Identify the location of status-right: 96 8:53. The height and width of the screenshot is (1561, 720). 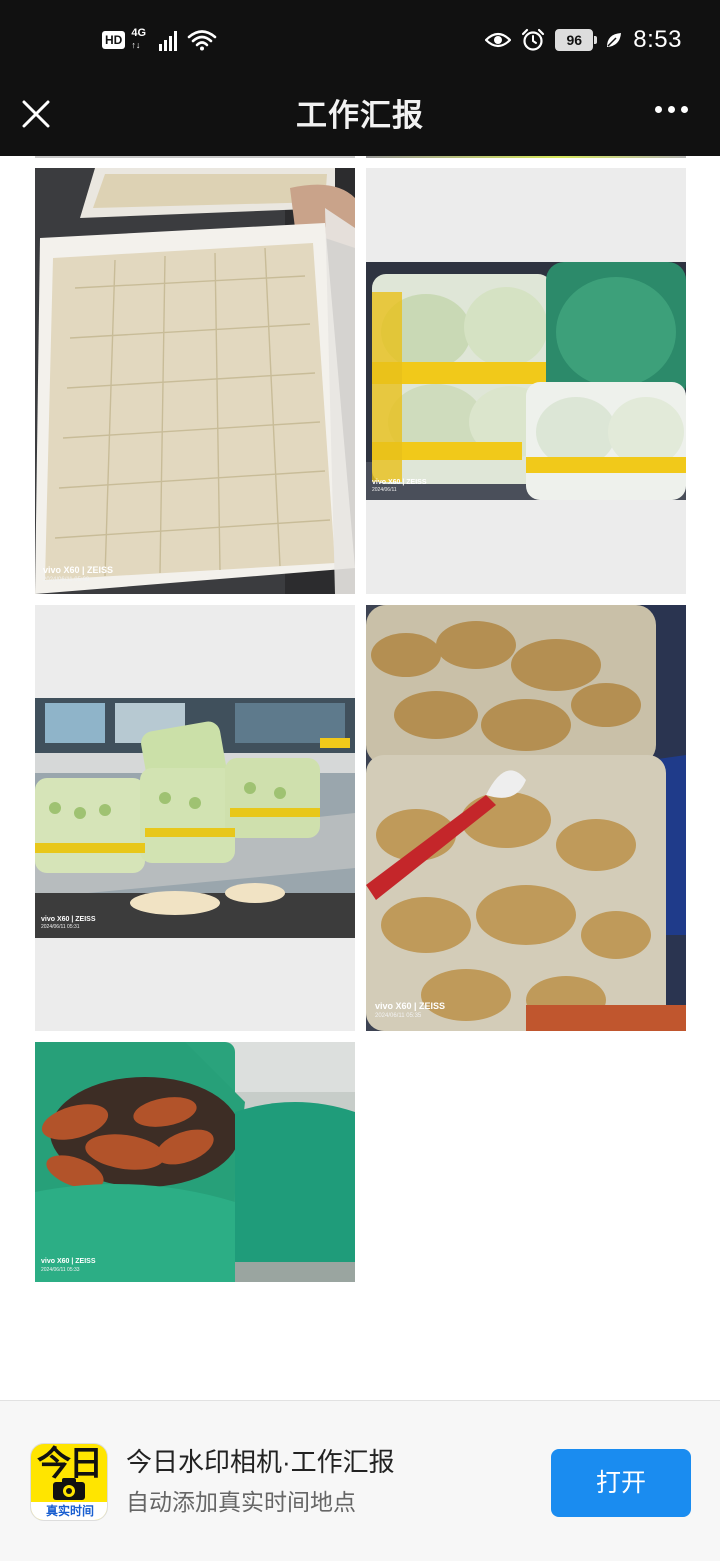
(583, 40).